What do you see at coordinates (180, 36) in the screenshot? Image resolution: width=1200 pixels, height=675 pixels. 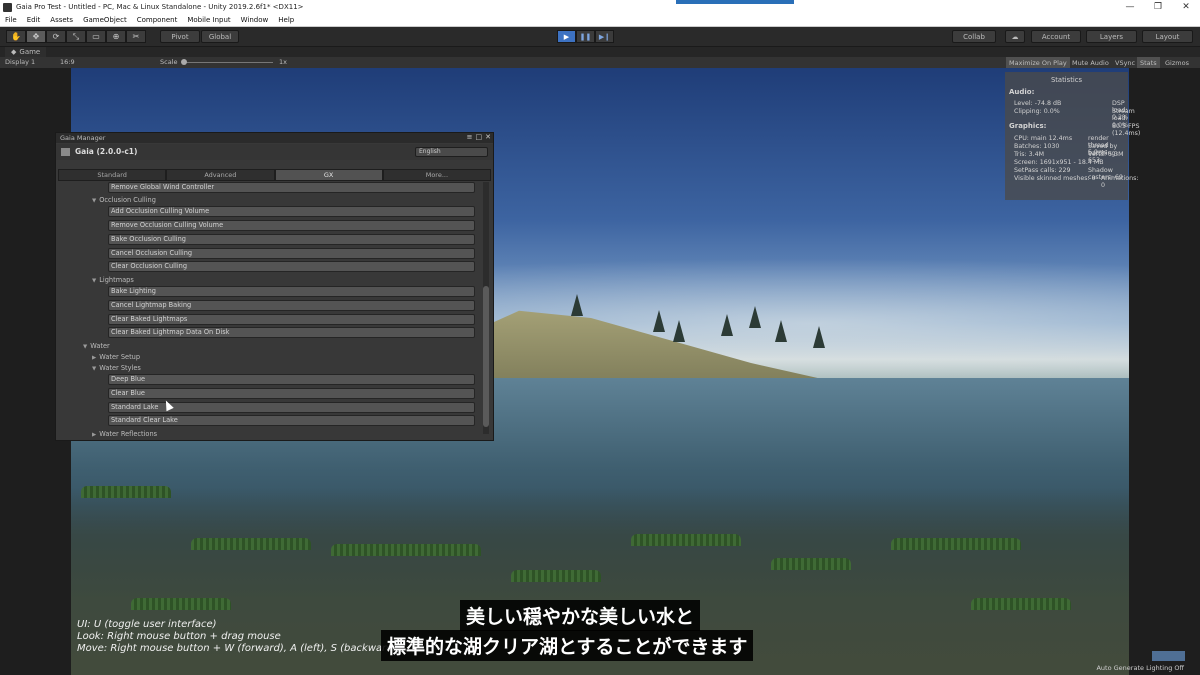 I see `pivot-button: Pivot` at bounding box center [180, 36].